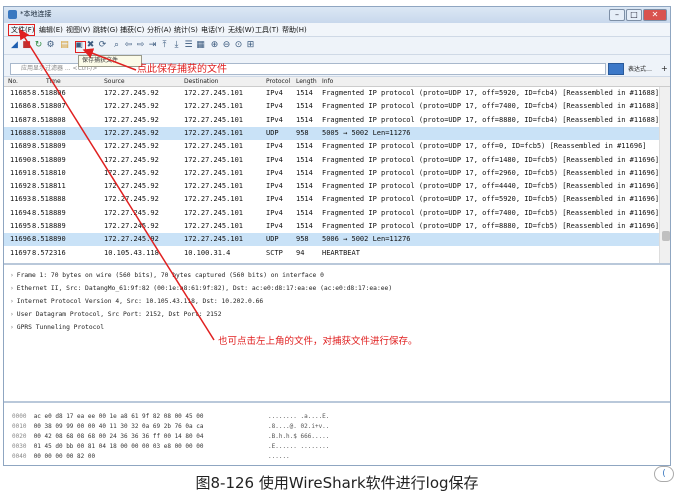 This screenshot has width=674, height=500. Describe the element at coordinates (50, 45) in the screenshot. I see `capture-options-icon: ⚙` at that location.